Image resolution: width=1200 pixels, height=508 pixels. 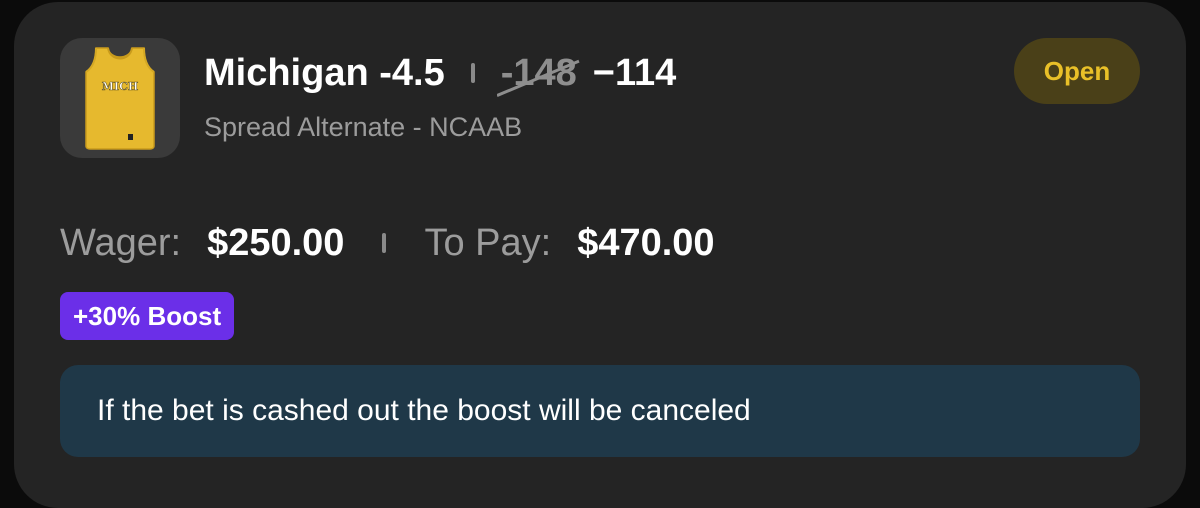 I want to click on jersey-icon: MICH, so click(x=120, y=98).